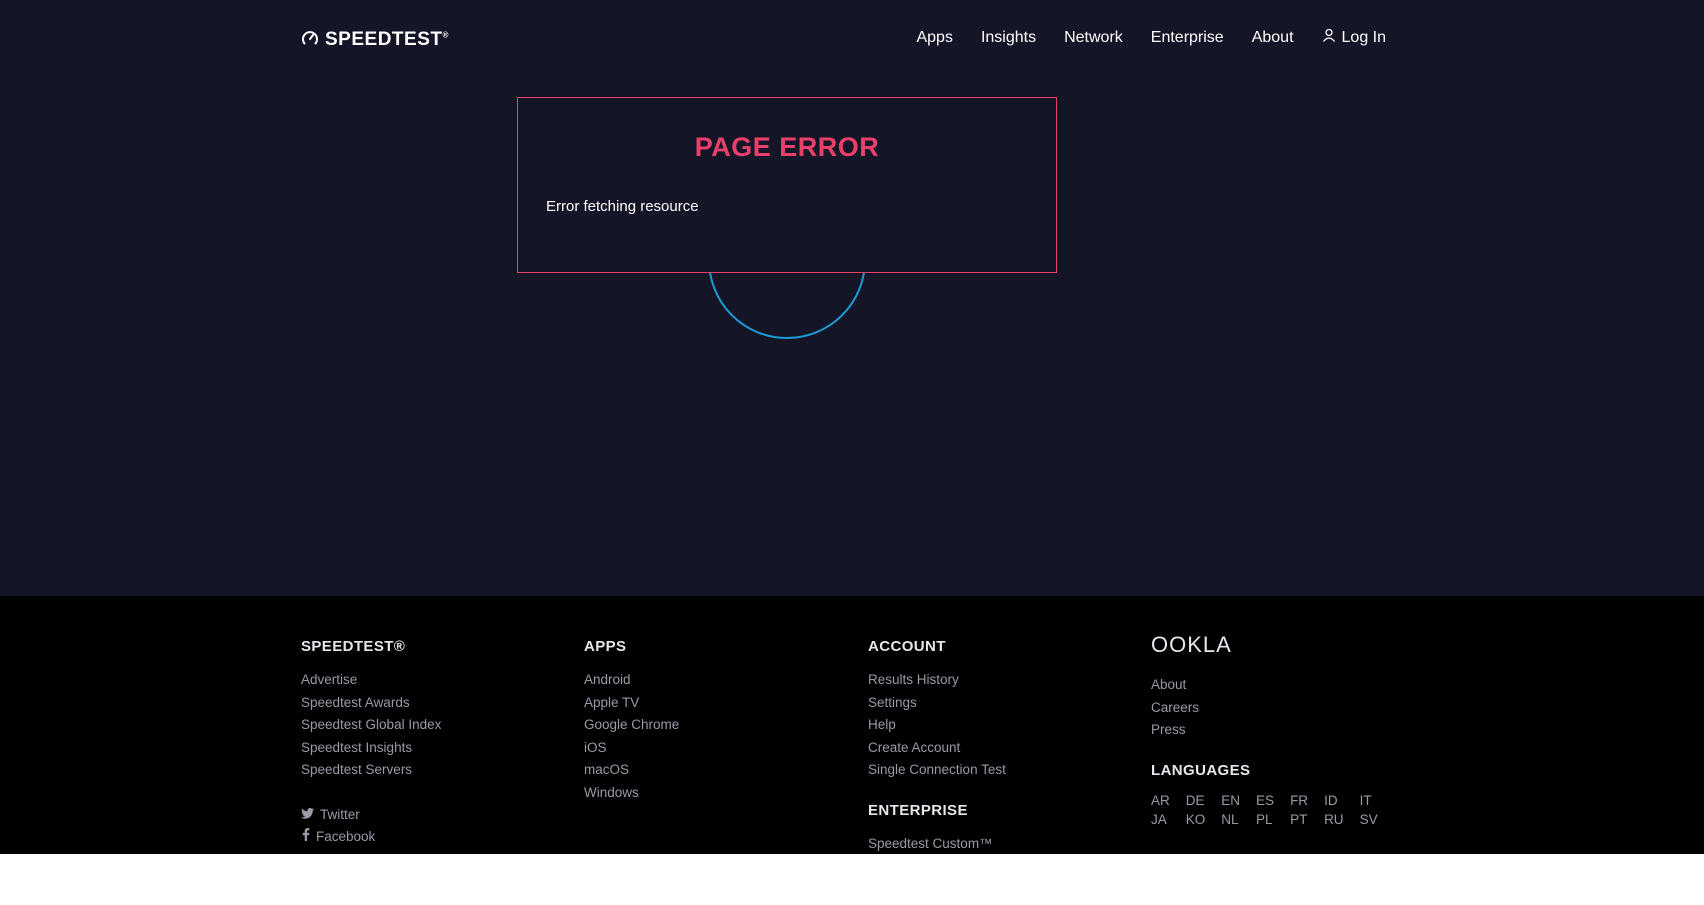 The image size is (1704, 905). I want to click on error-dialog: PAGE ERROR Error fetching resource, so click(787, 185).